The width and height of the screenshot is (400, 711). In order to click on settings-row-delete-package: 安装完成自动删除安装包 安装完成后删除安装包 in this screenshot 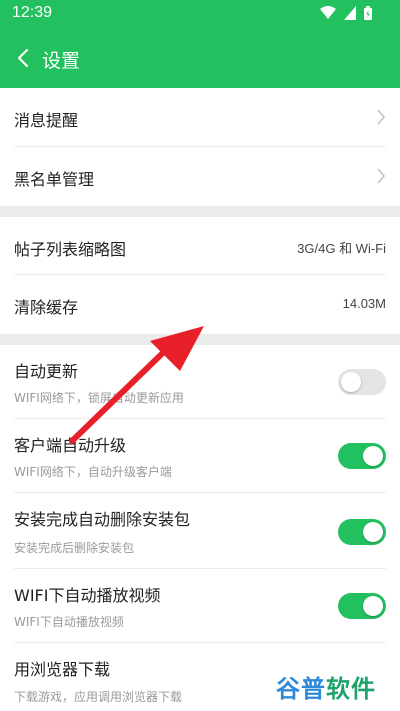, I will do `click(200, 531)`.